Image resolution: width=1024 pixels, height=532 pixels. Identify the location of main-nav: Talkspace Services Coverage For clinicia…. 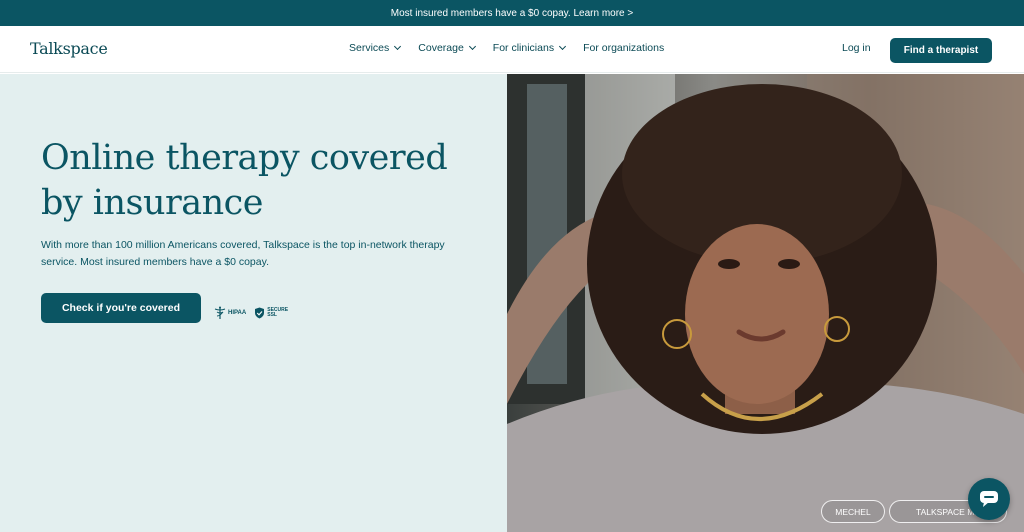
(512, 49).